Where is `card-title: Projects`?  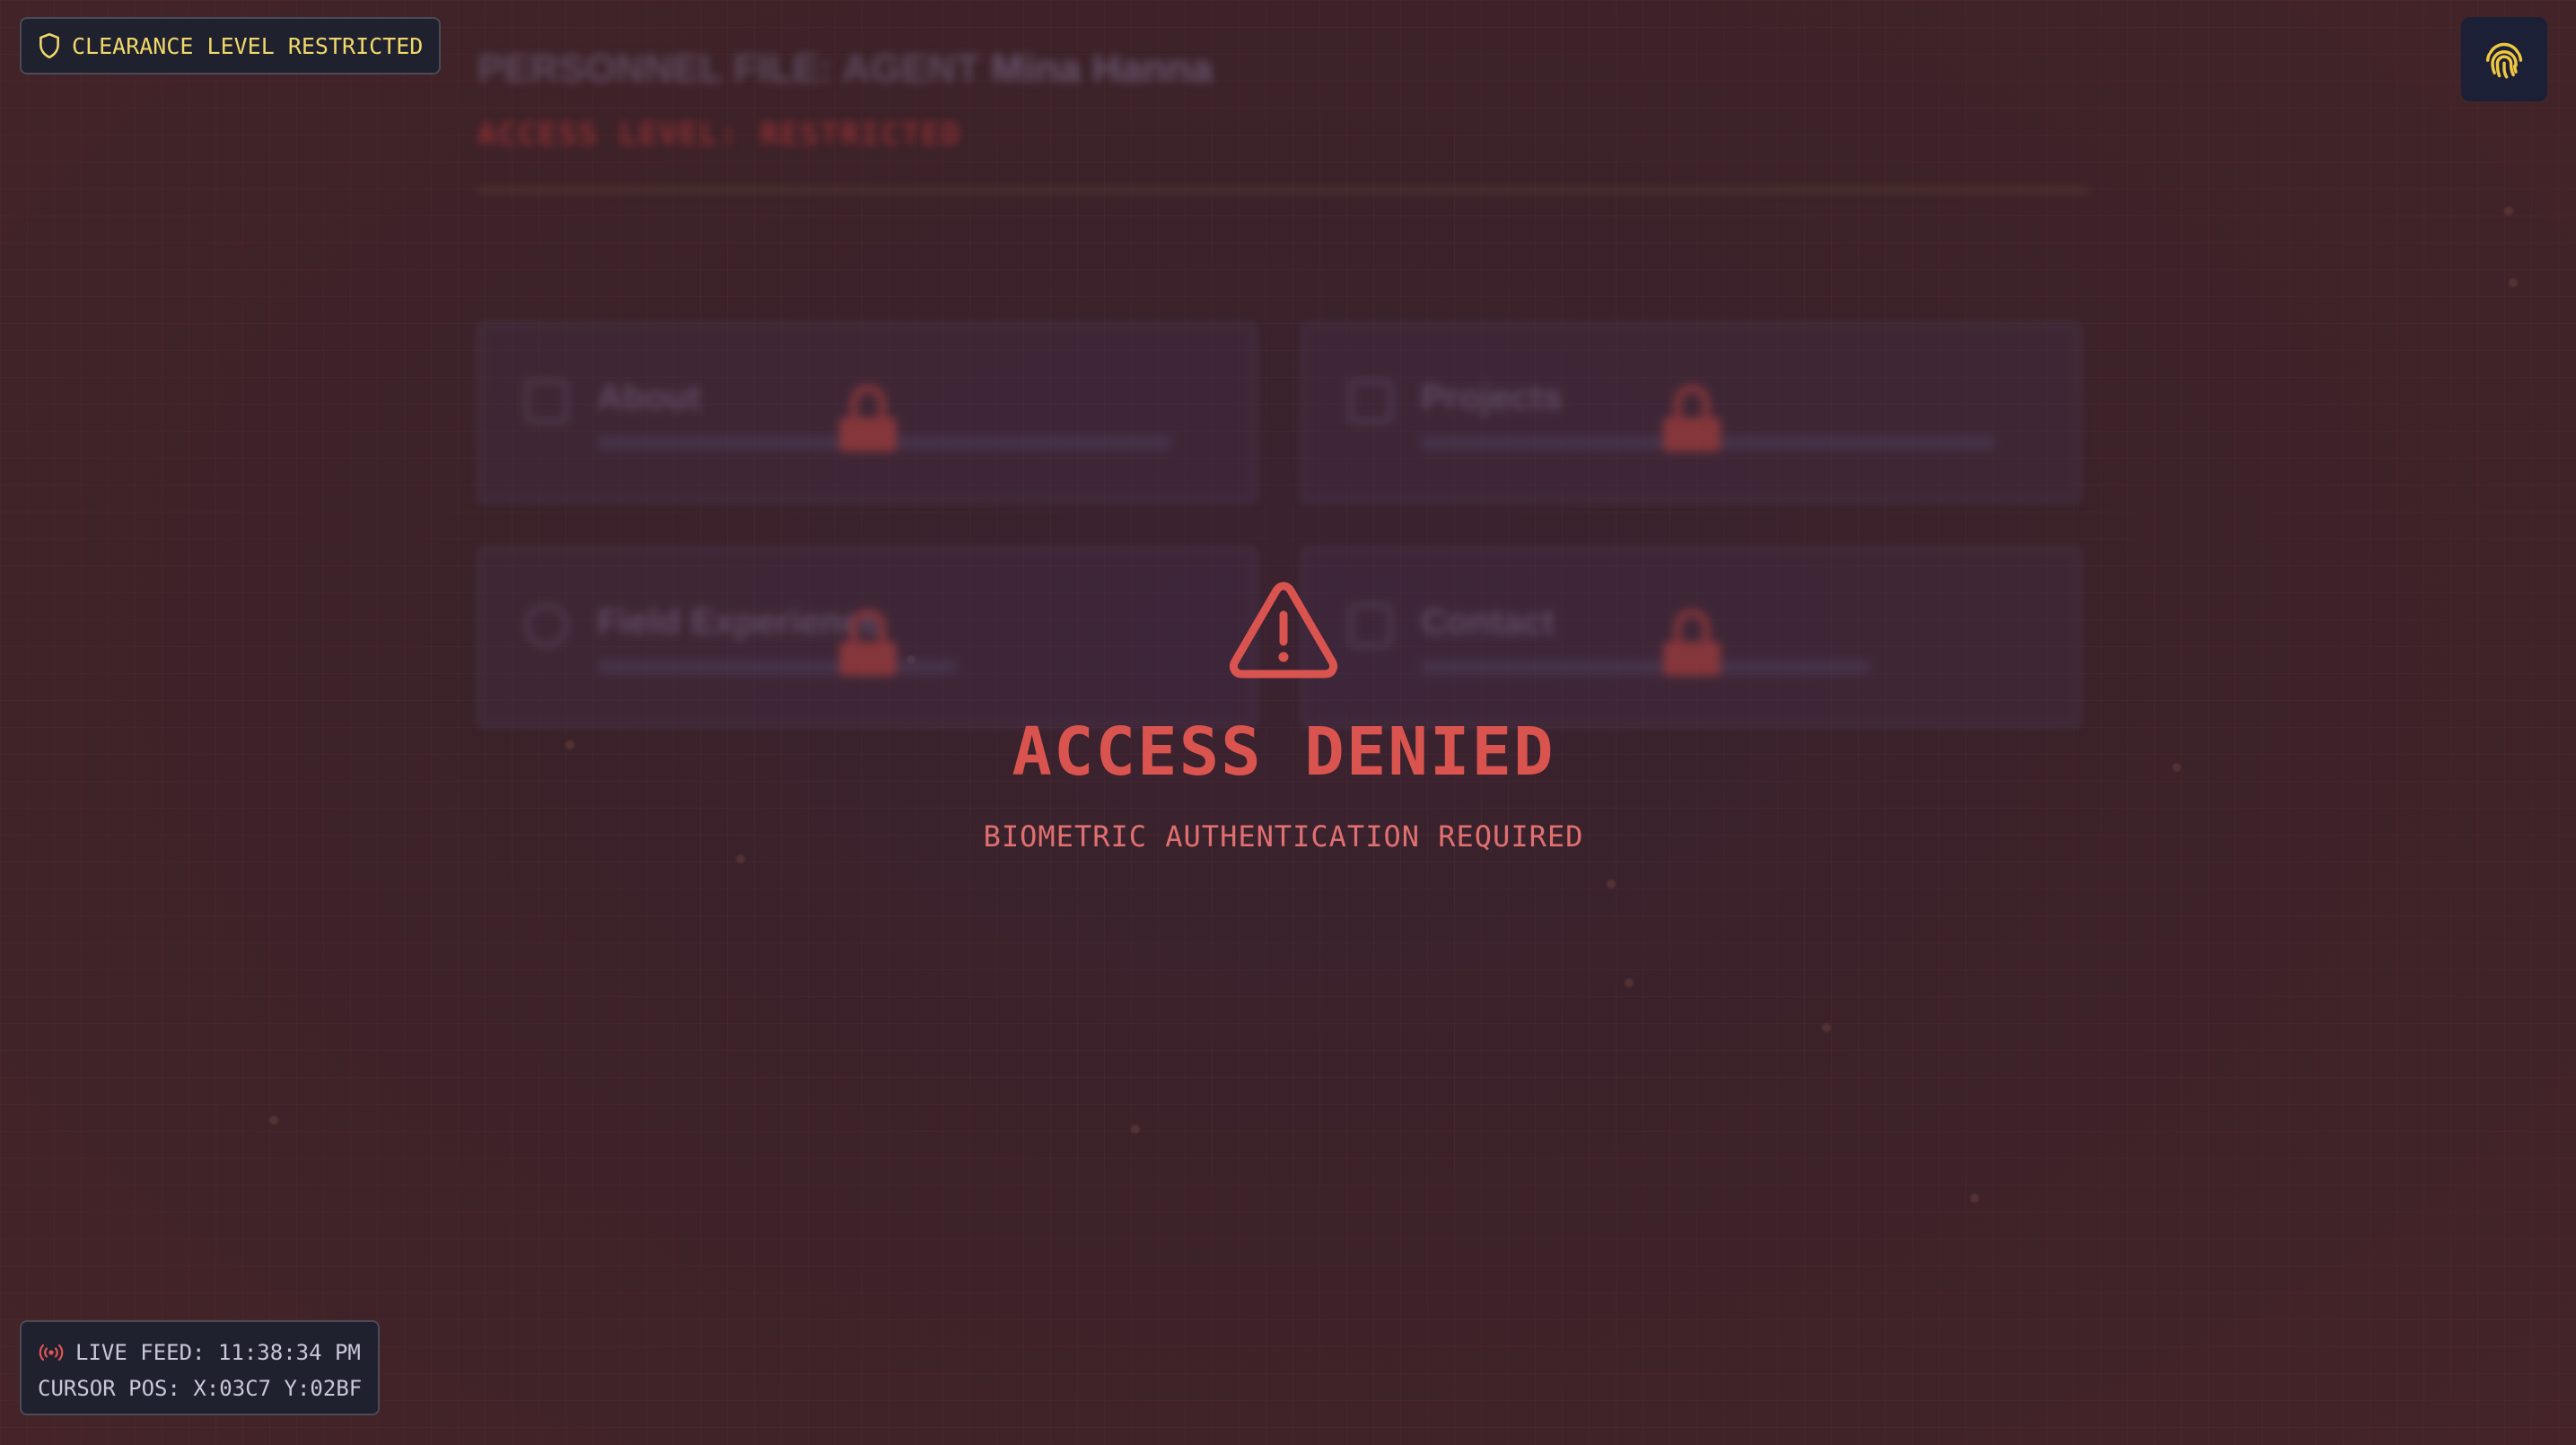
card-title: Projects is located at coordinates (1492, 397).